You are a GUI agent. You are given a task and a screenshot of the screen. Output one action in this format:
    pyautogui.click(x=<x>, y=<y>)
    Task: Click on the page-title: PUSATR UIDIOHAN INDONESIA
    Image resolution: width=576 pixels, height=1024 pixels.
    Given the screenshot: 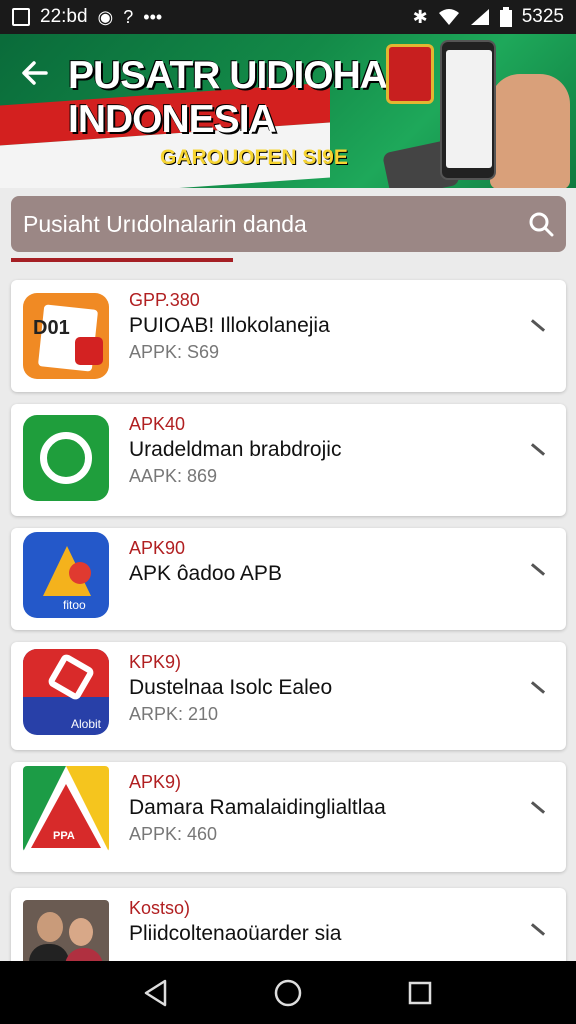 What is the action you would take?
    pyautogui.click(x=241, y=98)
    